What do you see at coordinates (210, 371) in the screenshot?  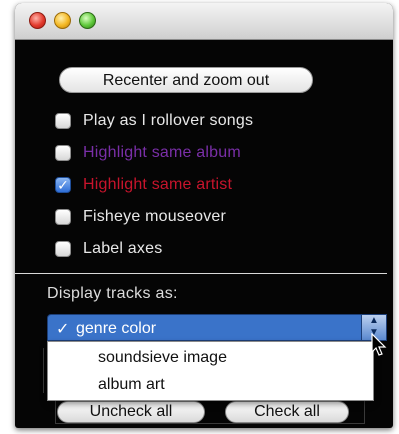 I see `display-tracks-menu: soundsieve image album art` at bounding box center [210, 371].